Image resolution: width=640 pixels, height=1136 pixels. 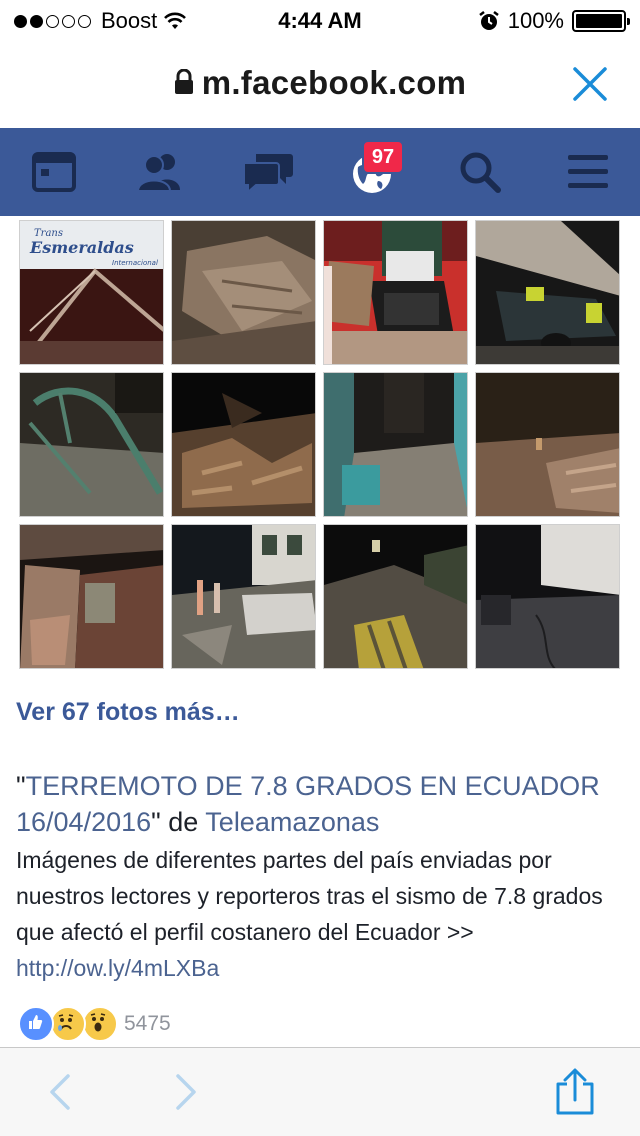 What do you see at coordinates (36, 1024) in the screenshot?
I see `like-reaction-icon` at bounding box center [36, 1024].